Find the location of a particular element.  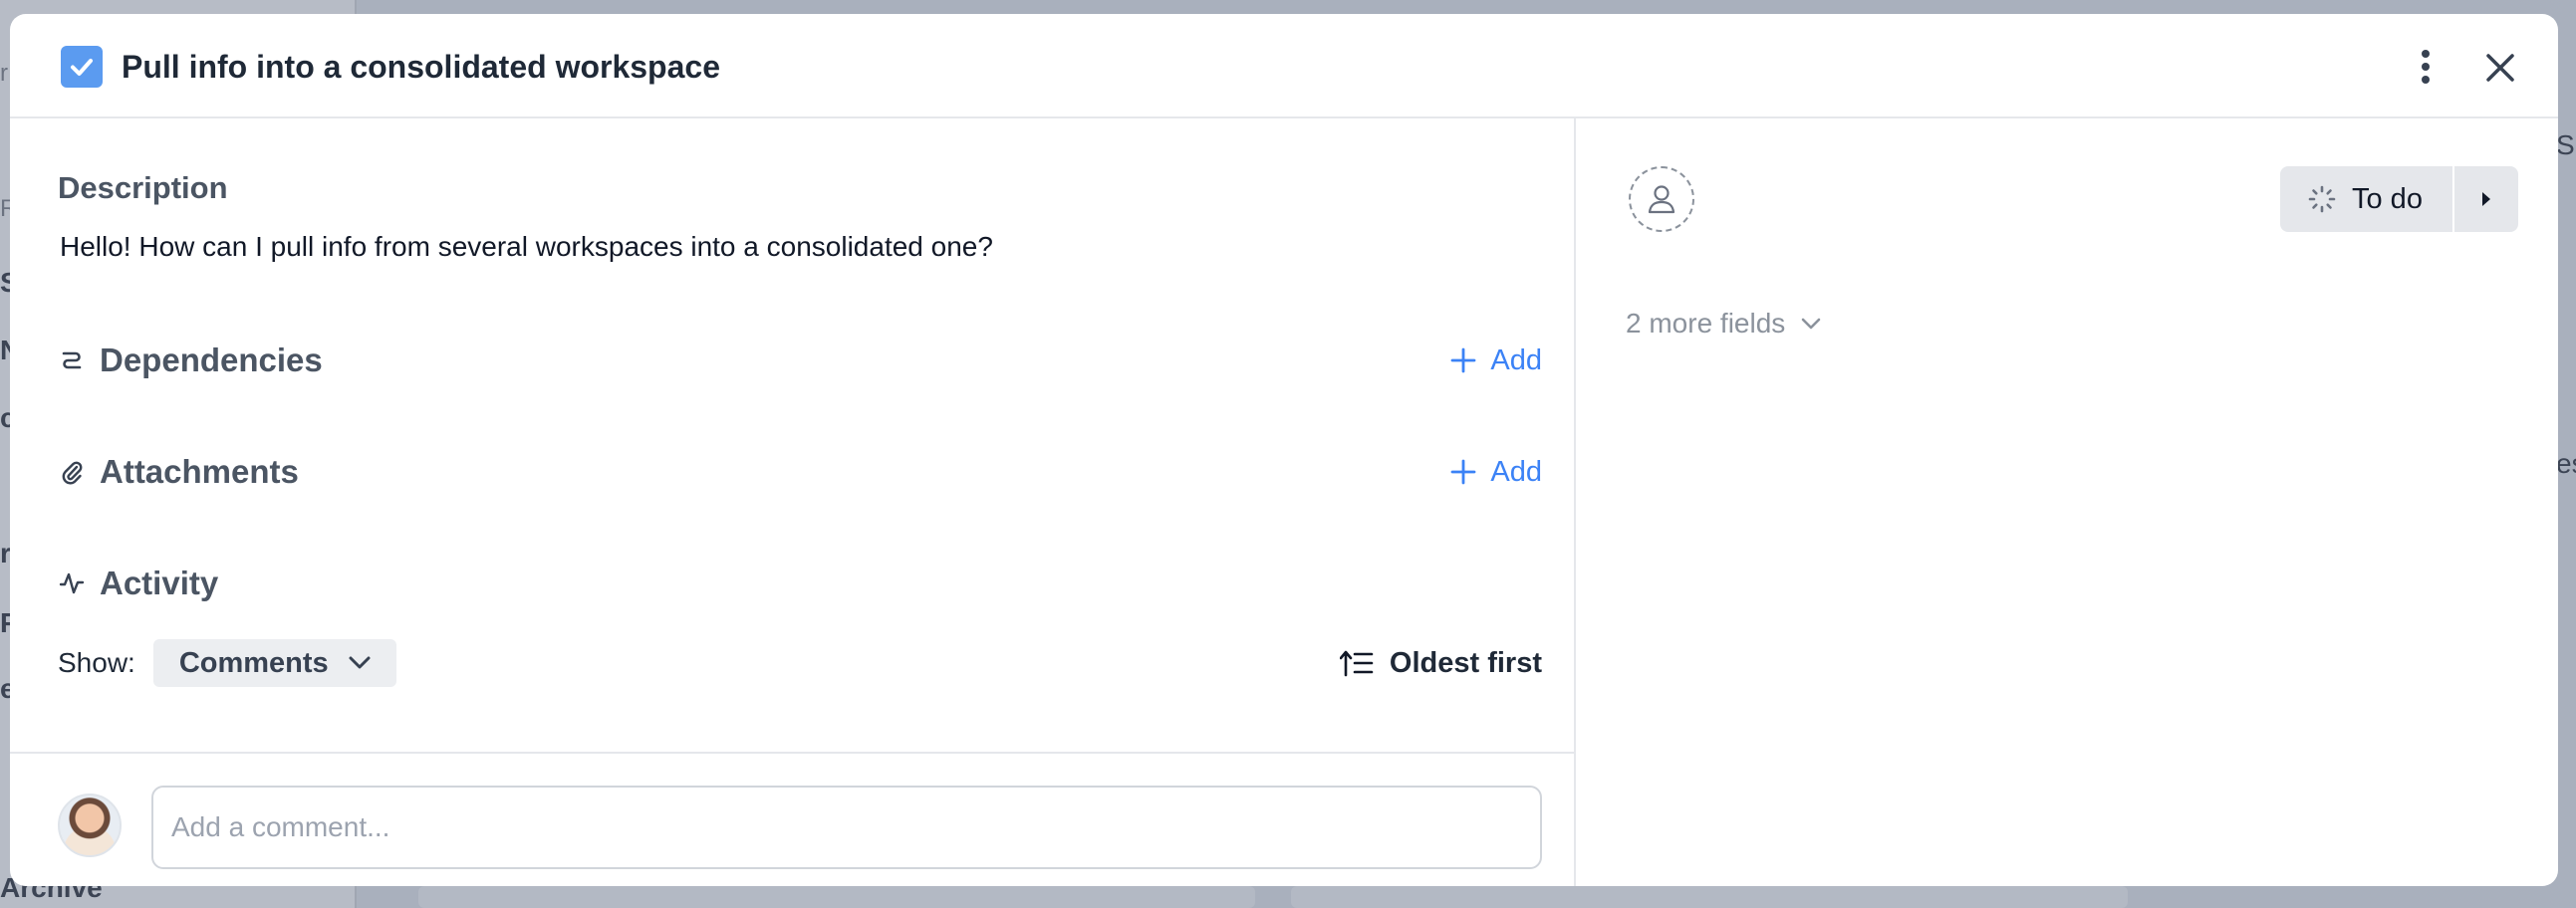

status-control: To do is located at coordinates (2399, 199).